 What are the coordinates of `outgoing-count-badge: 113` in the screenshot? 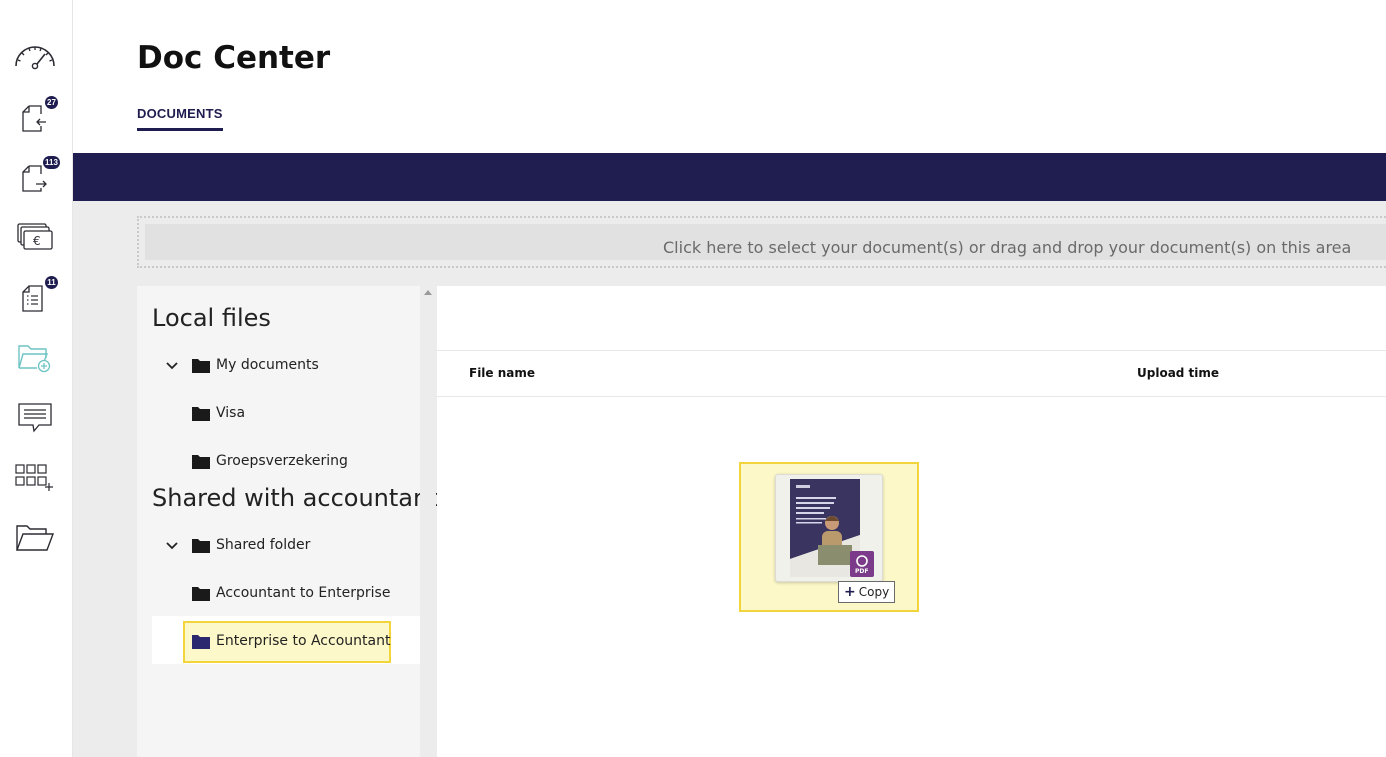 It's located at (51, 162).